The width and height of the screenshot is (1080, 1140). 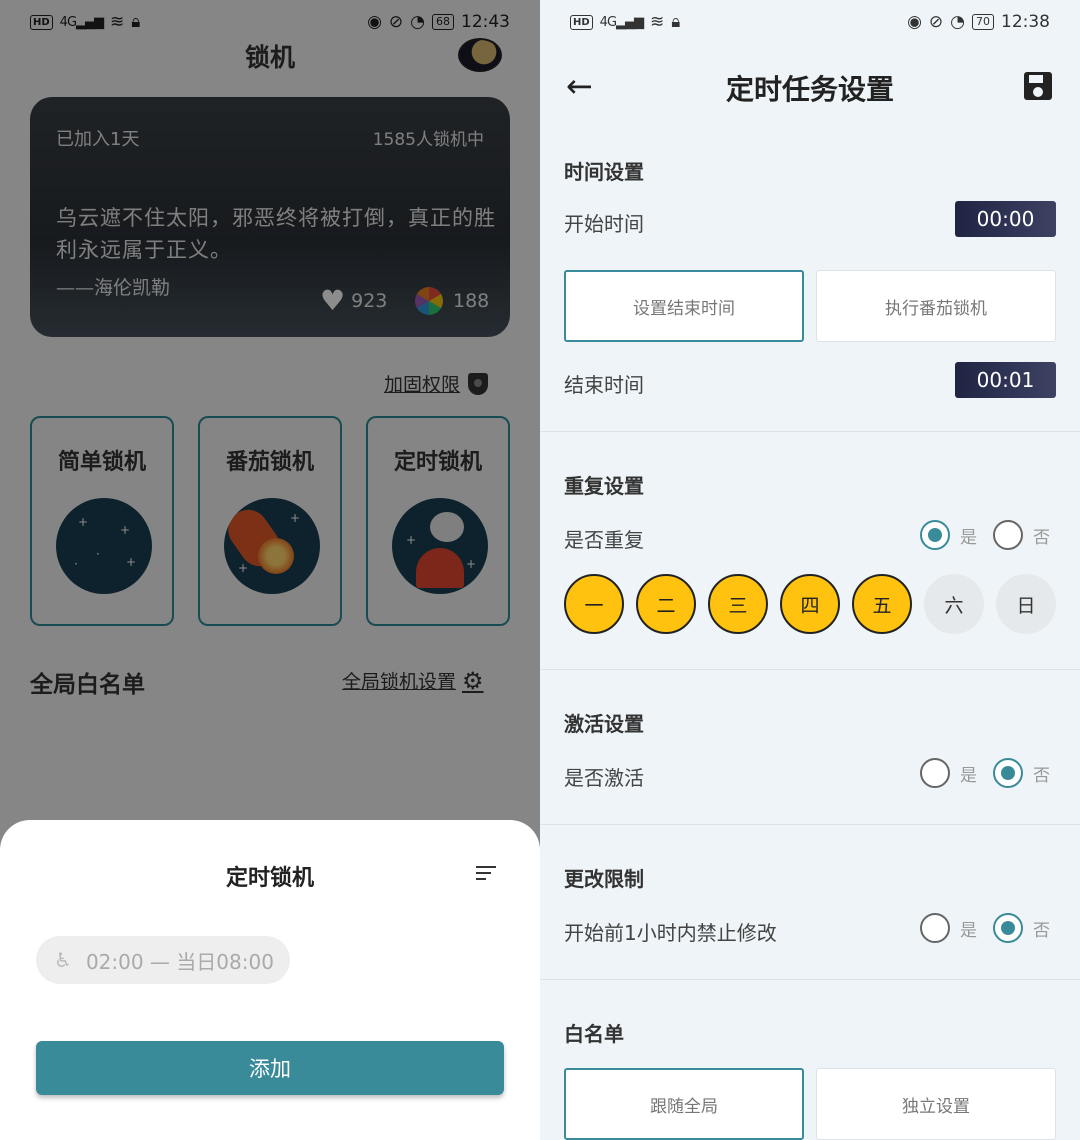 I want to click on run-pomodoro-button: 执行番茄锁机, so click(x=936, y=306).